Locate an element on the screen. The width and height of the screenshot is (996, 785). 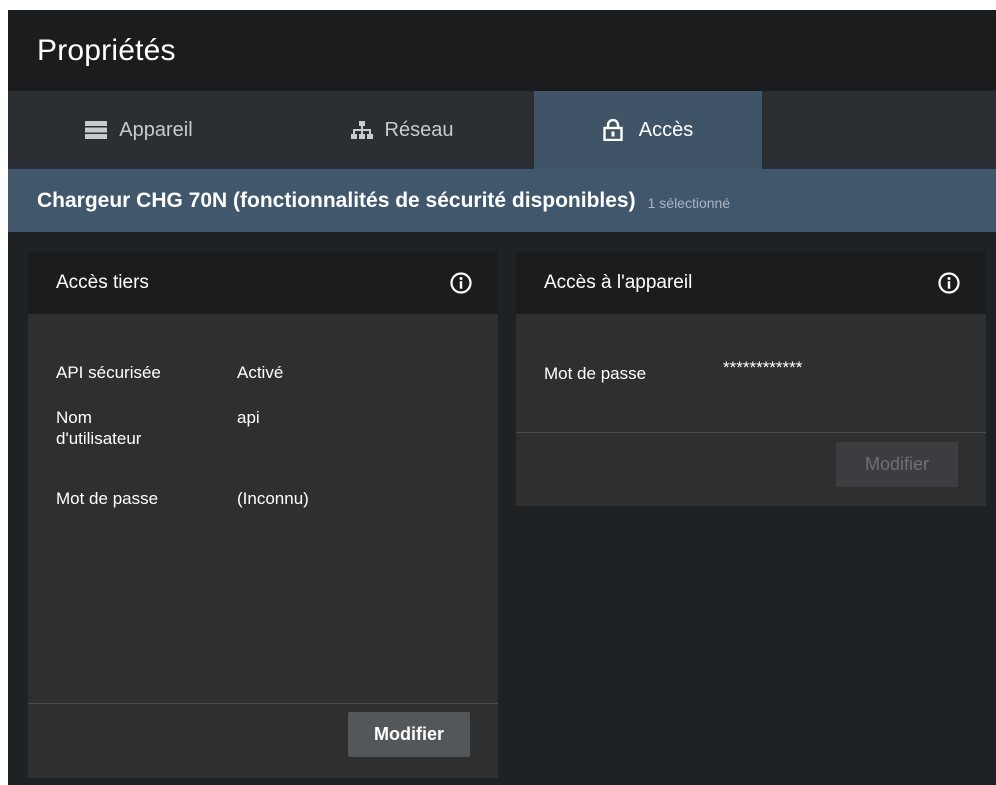
title-bar: Propriétés is located at coordinates (502, 50).